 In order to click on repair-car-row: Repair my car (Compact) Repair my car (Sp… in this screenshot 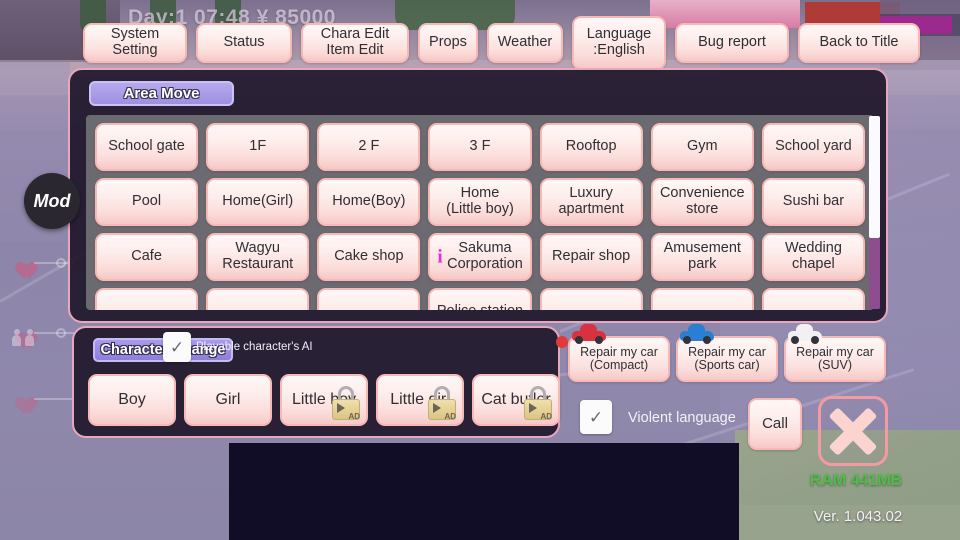, I will do `click(727, 353)`.